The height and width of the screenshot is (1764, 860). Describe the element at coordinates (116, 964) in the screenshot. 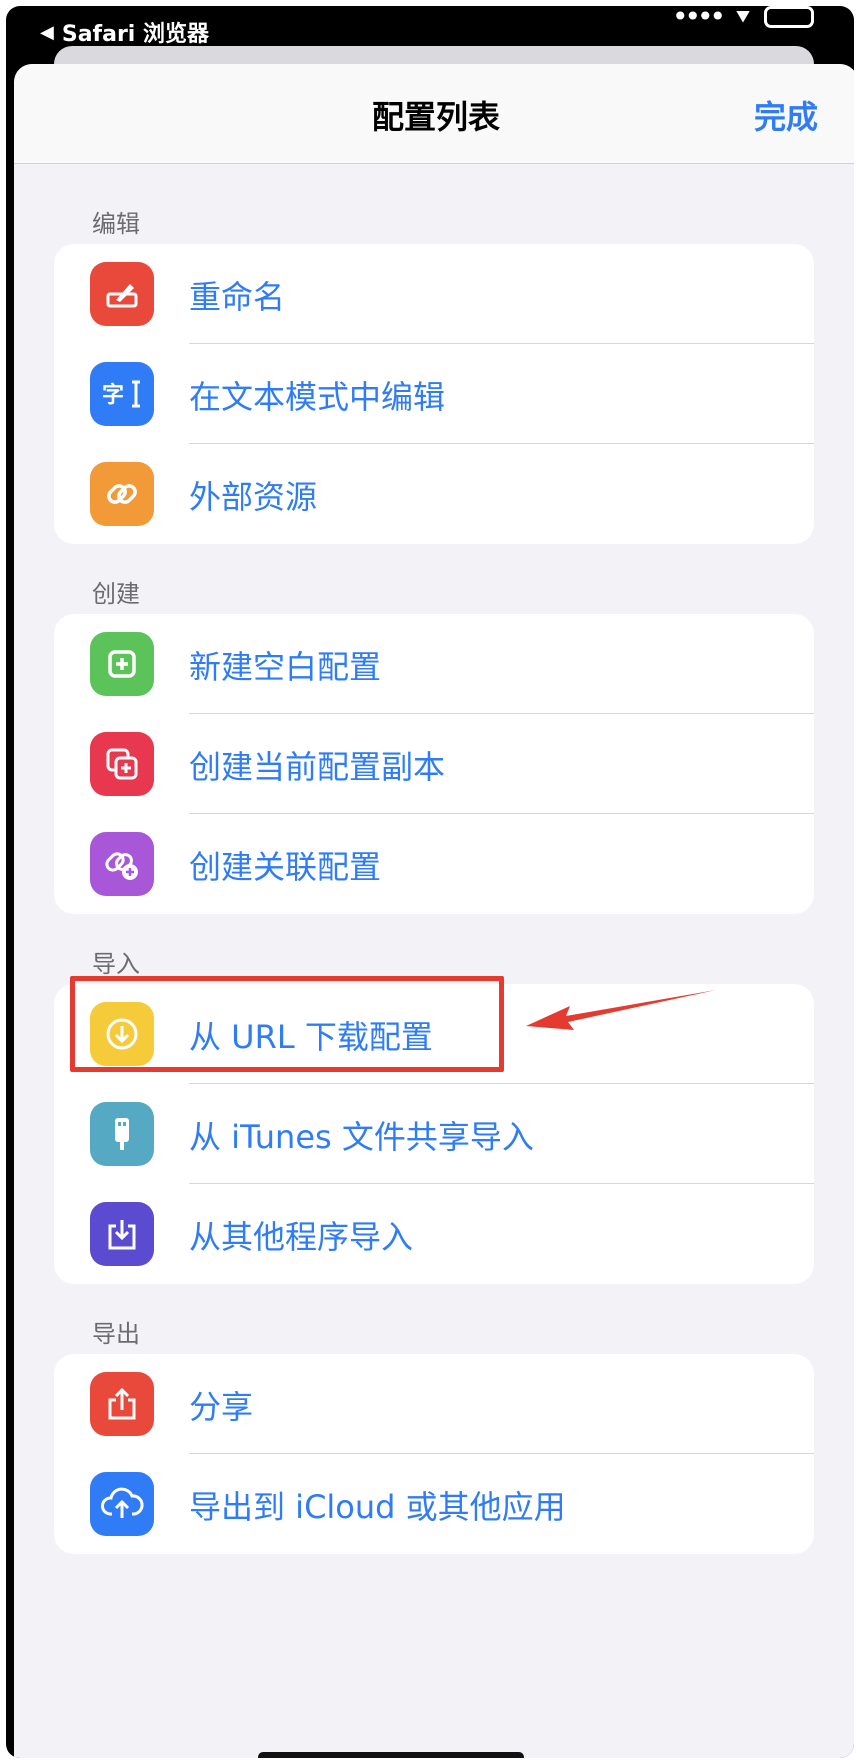

I see `section-header-import: 导入` at that location.